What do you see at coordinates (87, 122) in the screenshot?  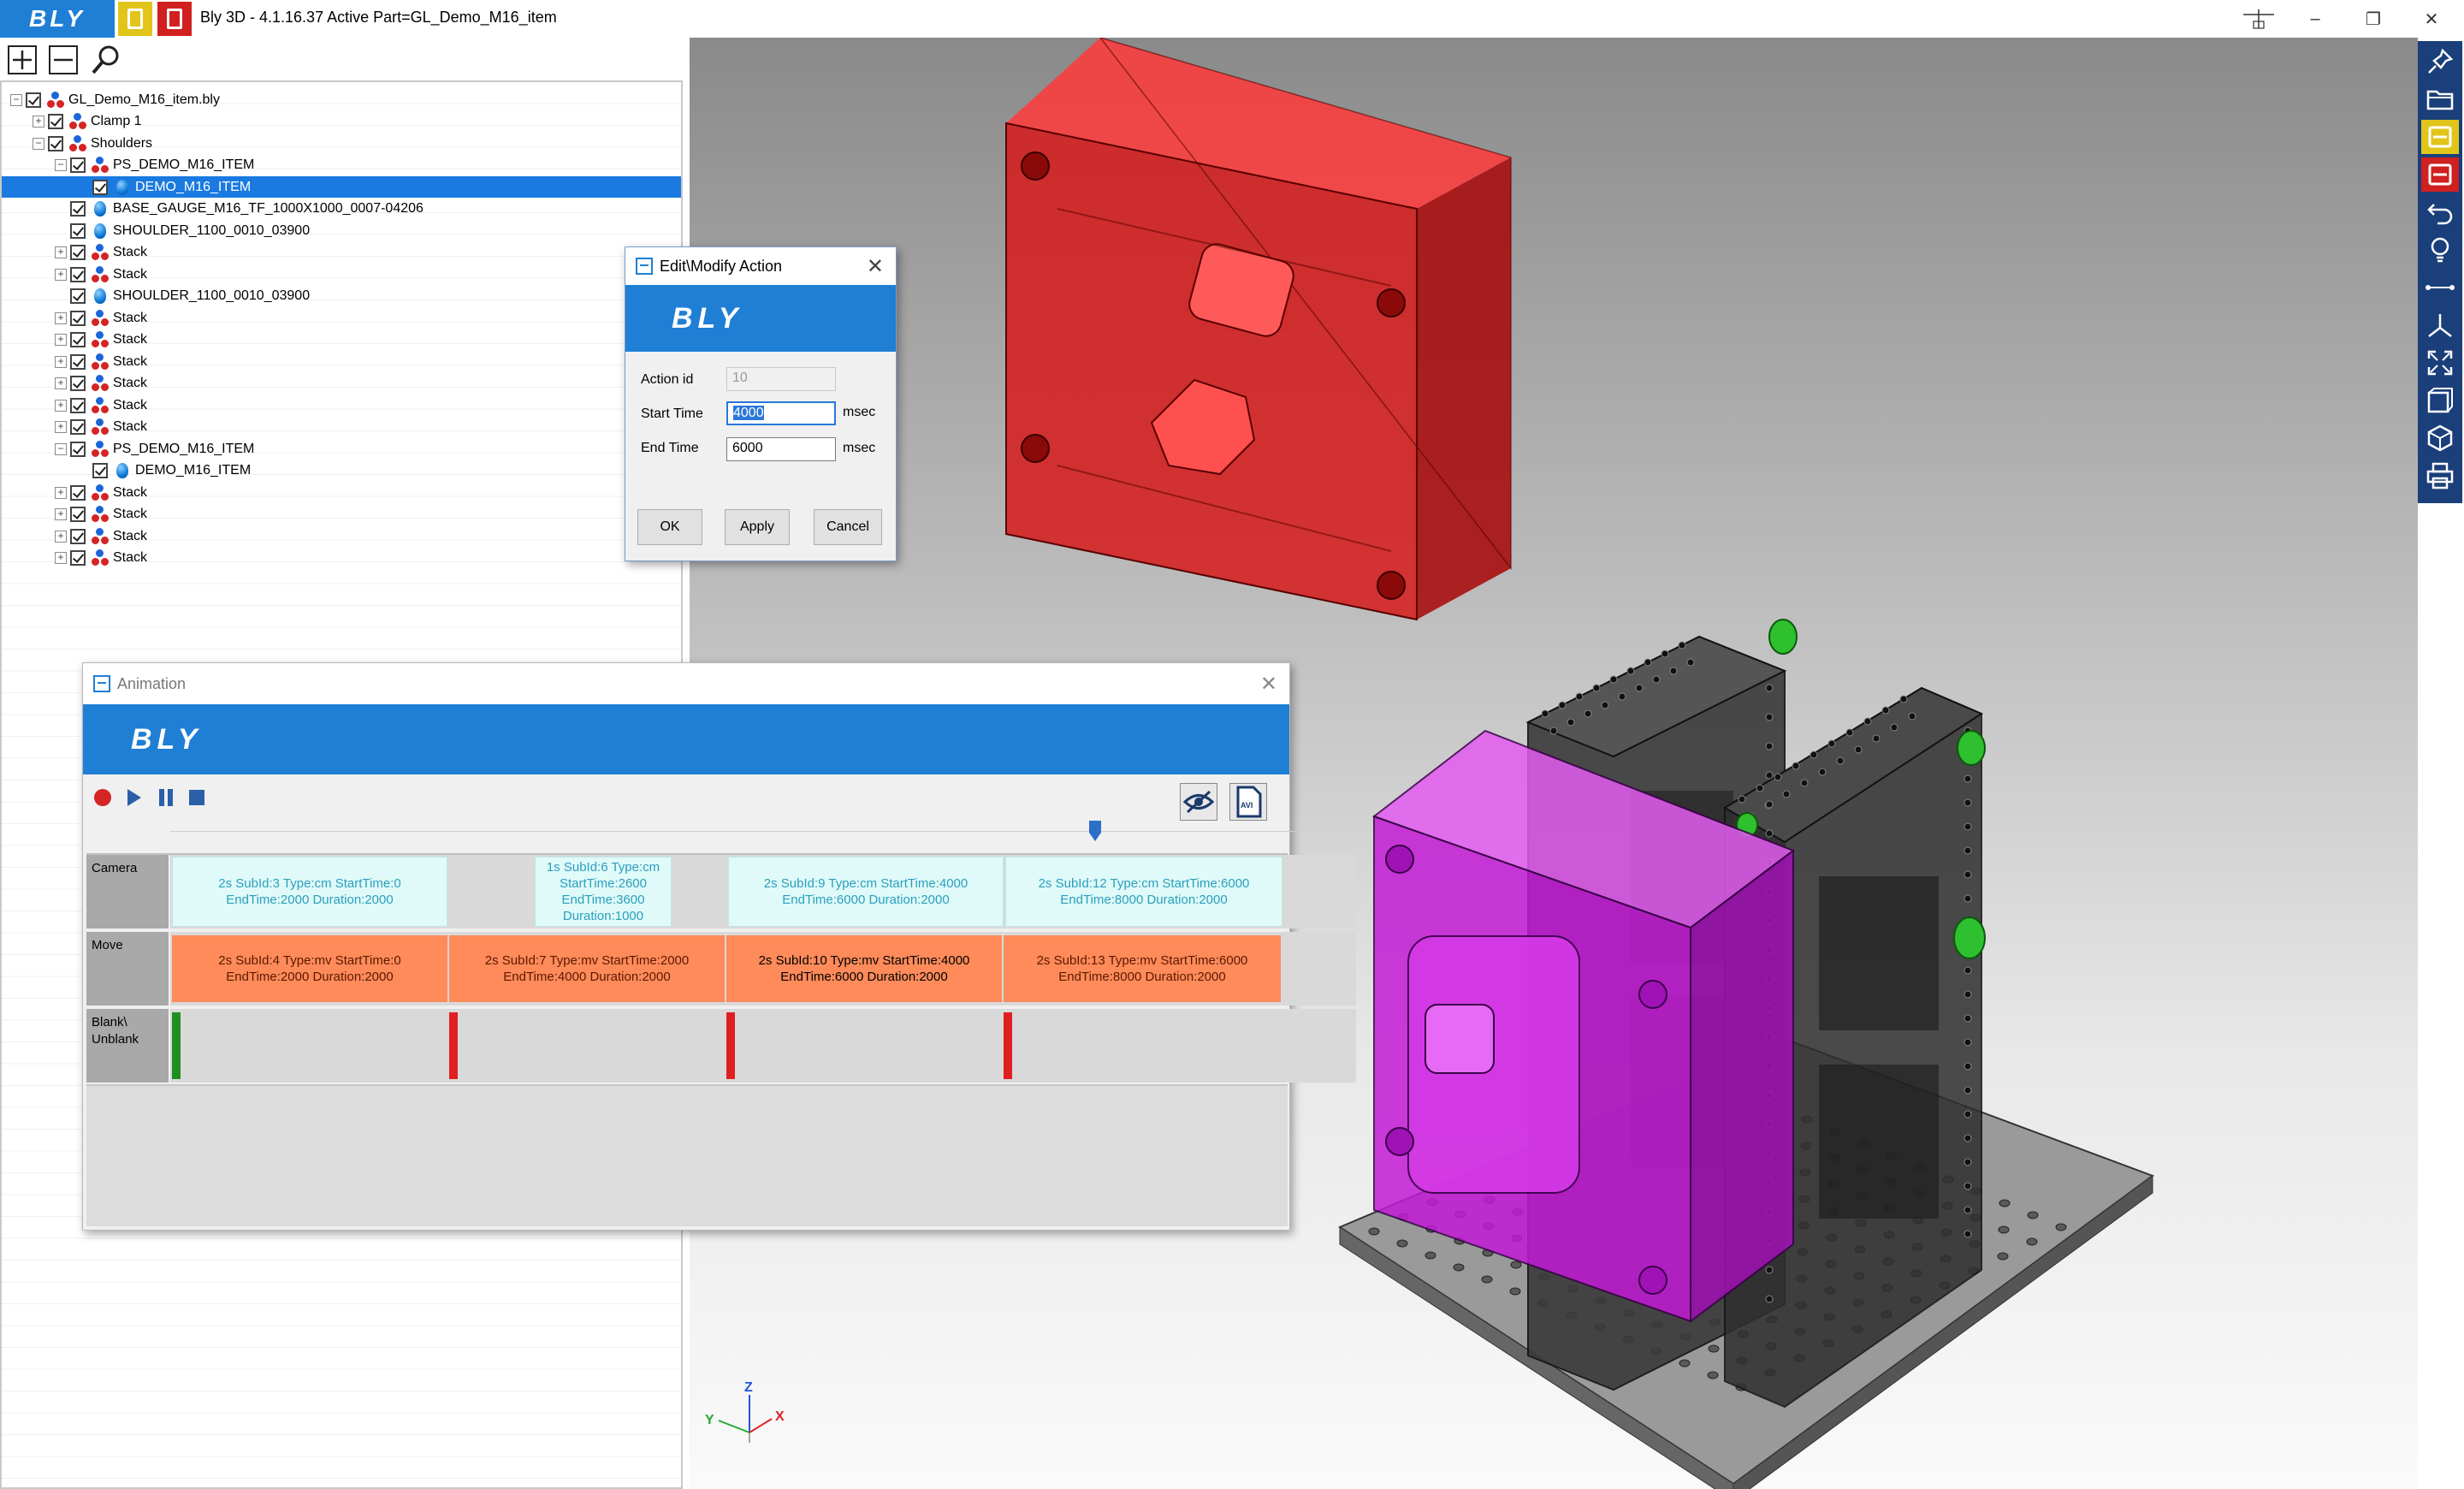 I see `tree-item: + Clamp 1` at bounding box center [87, 122].